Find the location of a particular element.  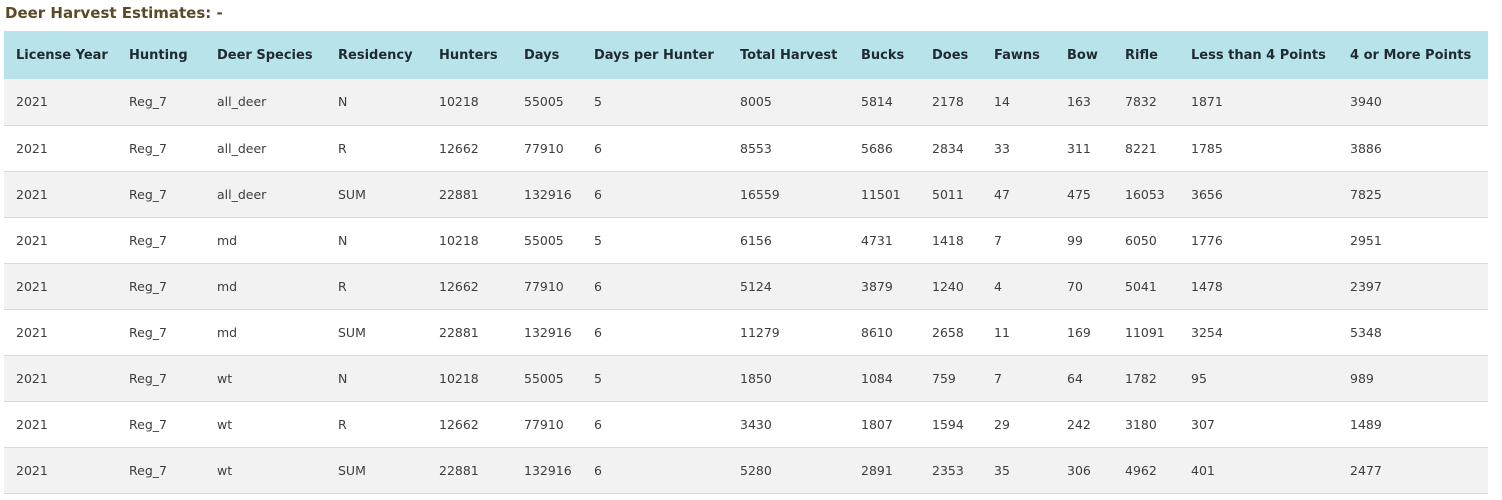

table-cell: 5011 is located at coordinates (948, 194).